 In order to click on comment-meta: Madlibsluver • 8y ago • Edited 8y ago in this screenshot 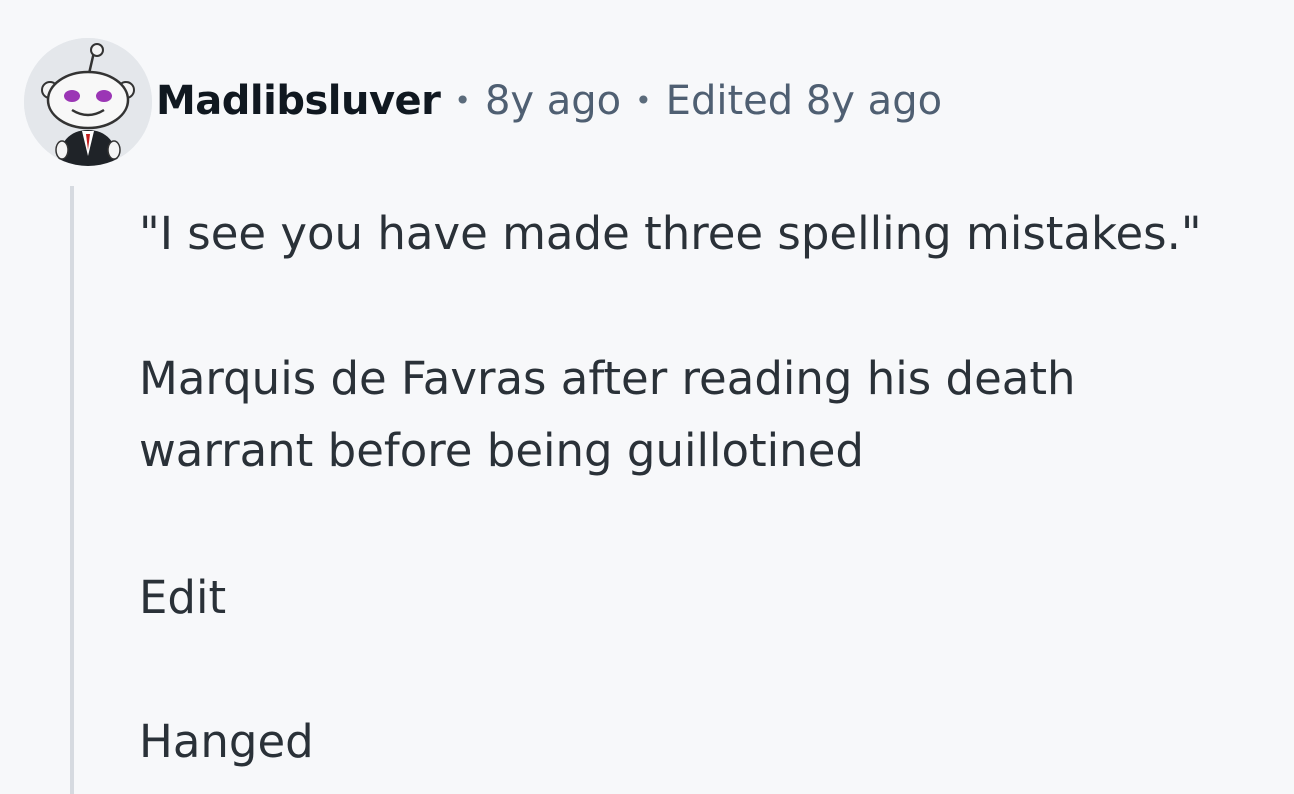, I will do `click(549, 101)`.